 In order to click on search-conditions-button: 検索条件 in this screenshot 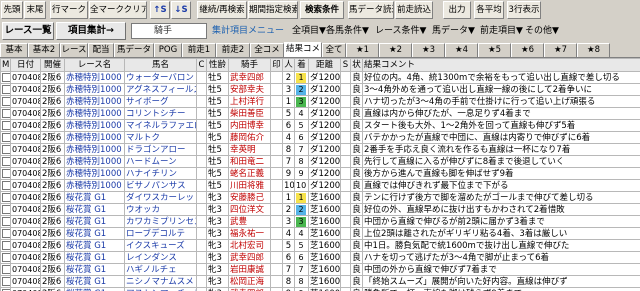, I will do `click(322, 10)`.